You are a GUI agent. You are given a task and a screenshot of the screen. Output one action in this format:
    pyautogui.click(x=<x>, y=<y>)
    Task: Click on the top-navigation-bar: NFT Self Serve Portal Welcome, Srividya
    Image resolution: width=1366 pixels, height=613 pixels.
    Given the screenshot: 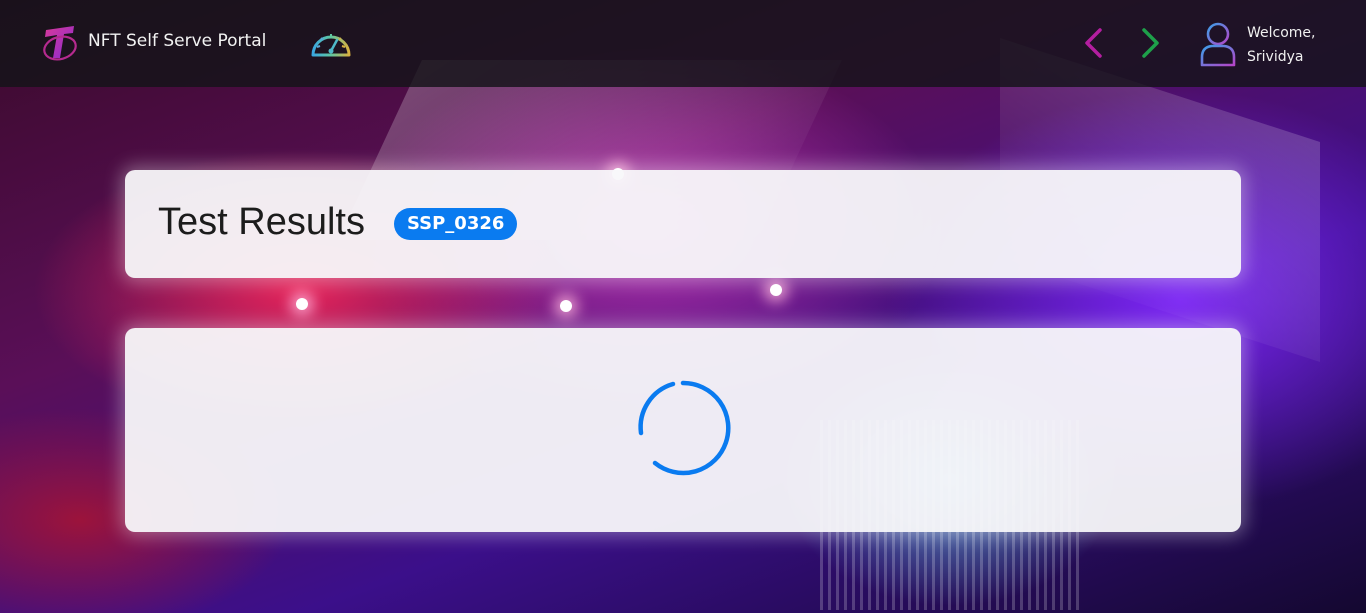 What is the action you would take?
    pyautogui.click(x=683, y=43)
    